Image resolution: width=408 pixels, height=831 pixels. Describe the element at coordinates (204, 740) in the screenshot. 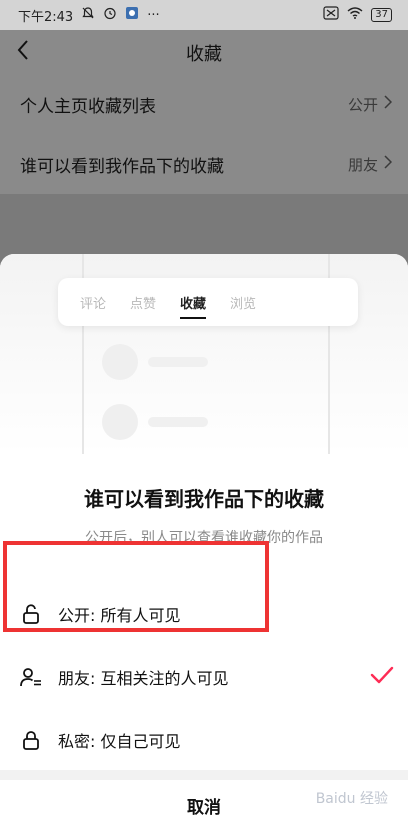

I see `option-private: 私密: 仅自己可见` at that location.